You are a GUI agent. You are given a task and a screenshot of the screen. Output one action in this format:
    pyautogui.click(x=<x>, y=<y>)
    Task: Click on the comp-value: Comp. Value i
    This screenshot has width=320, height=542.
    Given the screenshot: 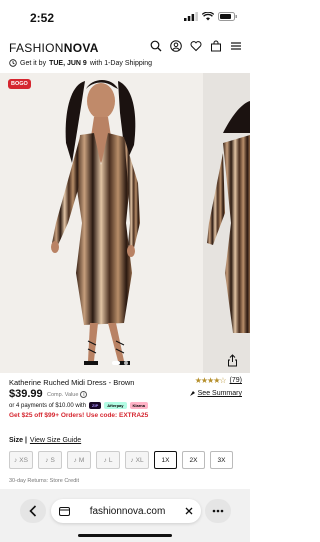 What is the action you would take?
    pyautogui.click(x=67, y=394)
    